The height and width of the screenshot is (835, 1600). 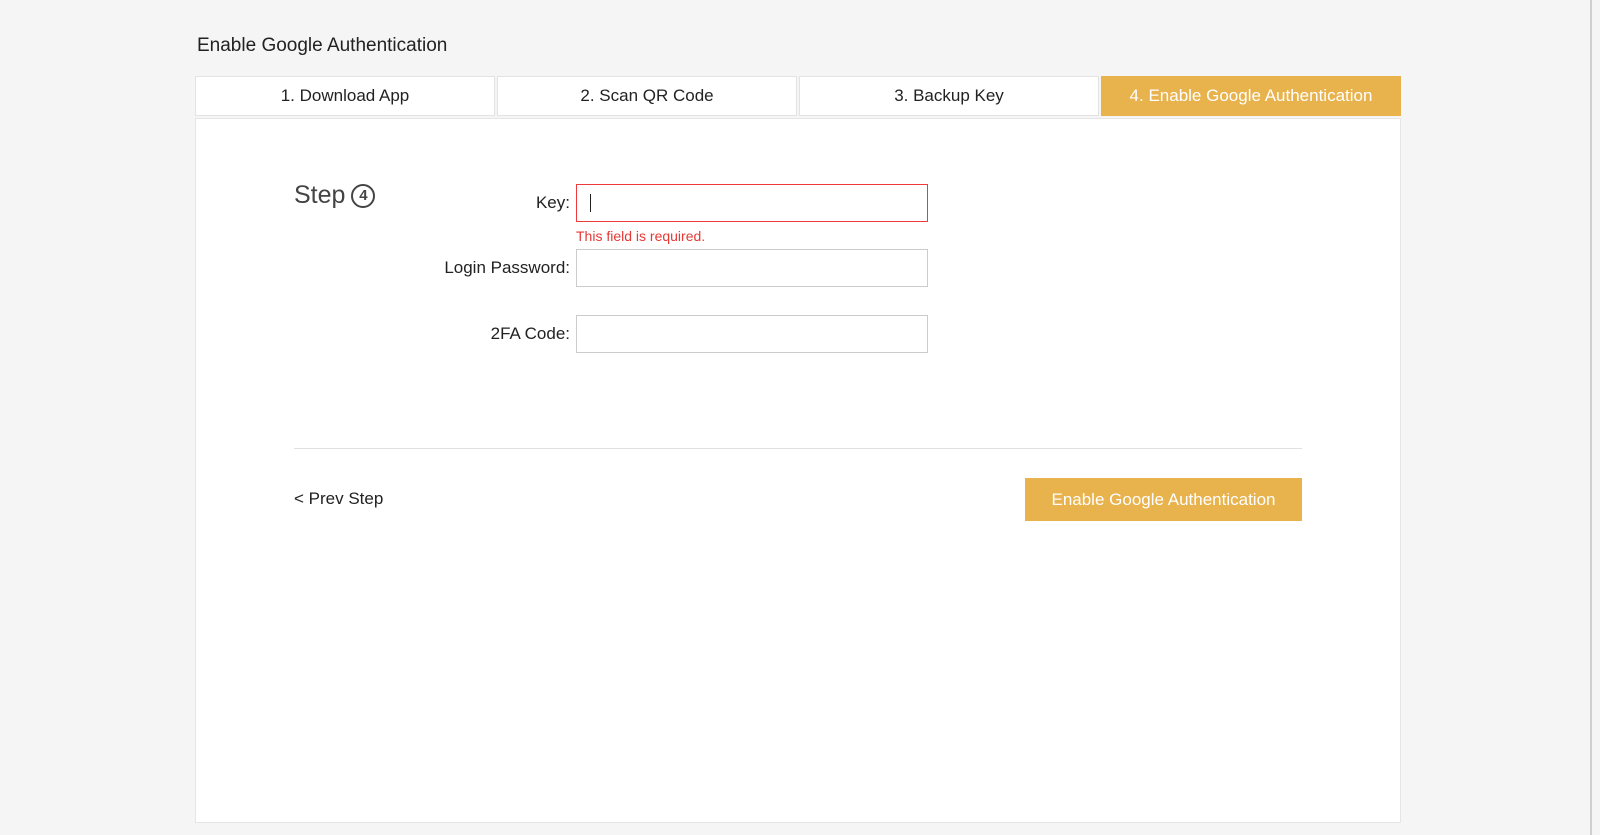 I want to click on login-password-row: Login Password:, so click(x=696, y=268).